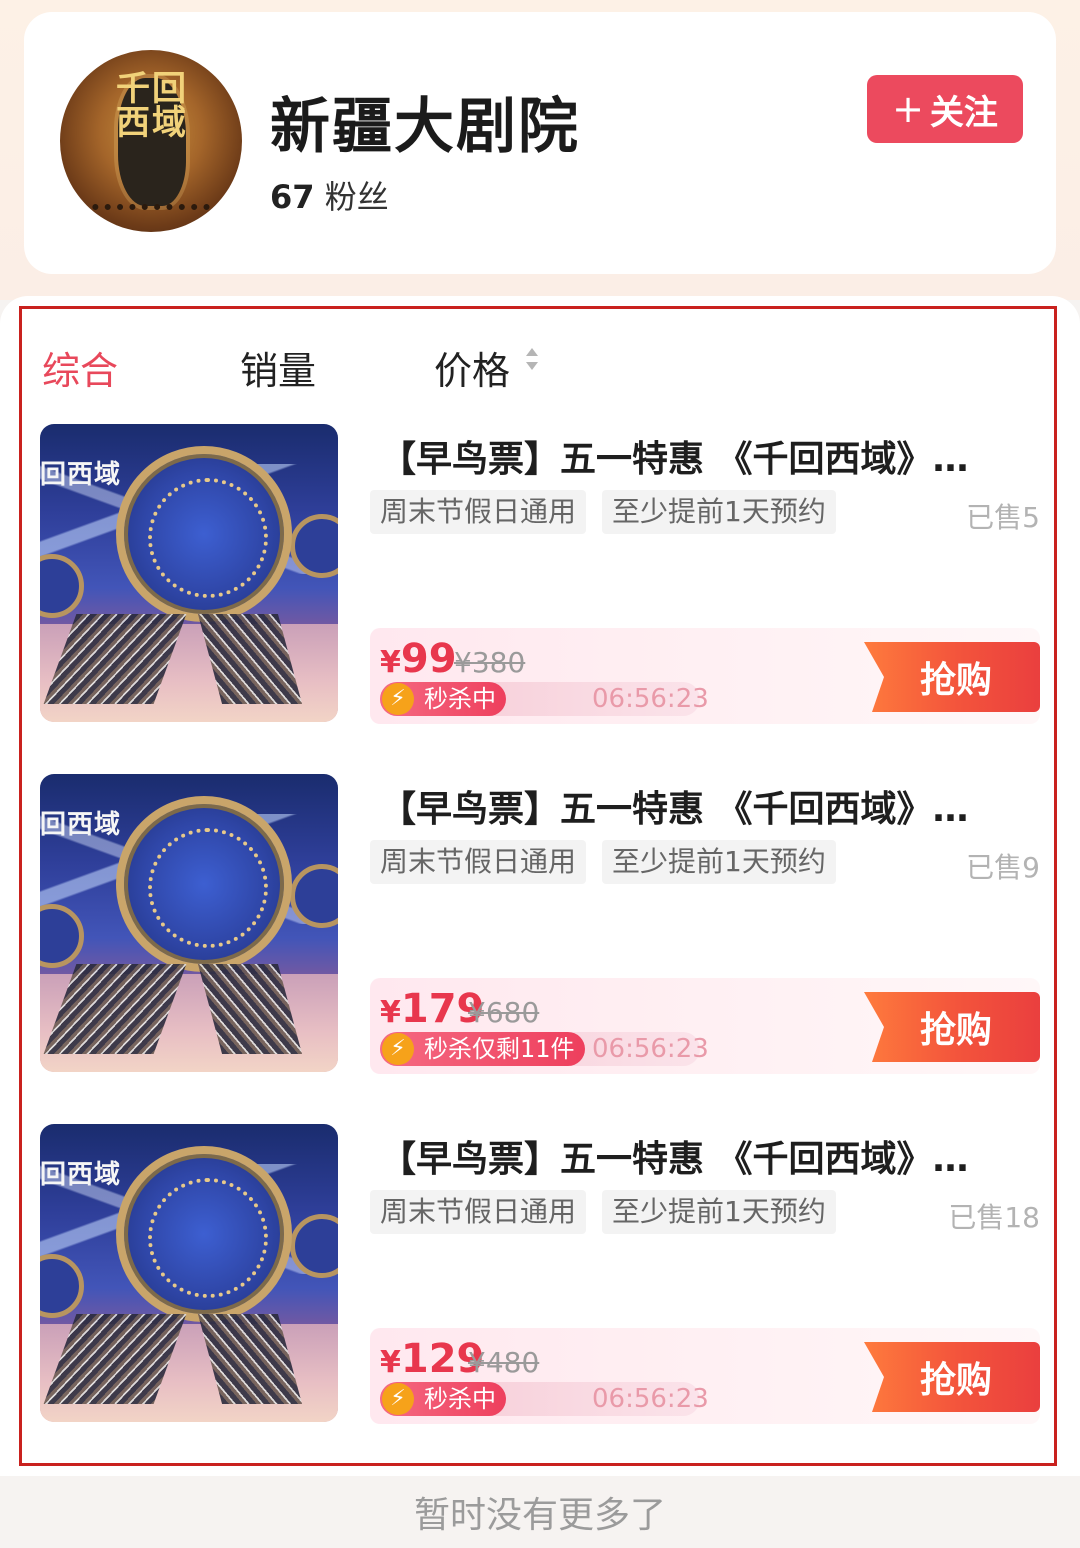  I want to click on plus-icon: +, so click(908, 109).